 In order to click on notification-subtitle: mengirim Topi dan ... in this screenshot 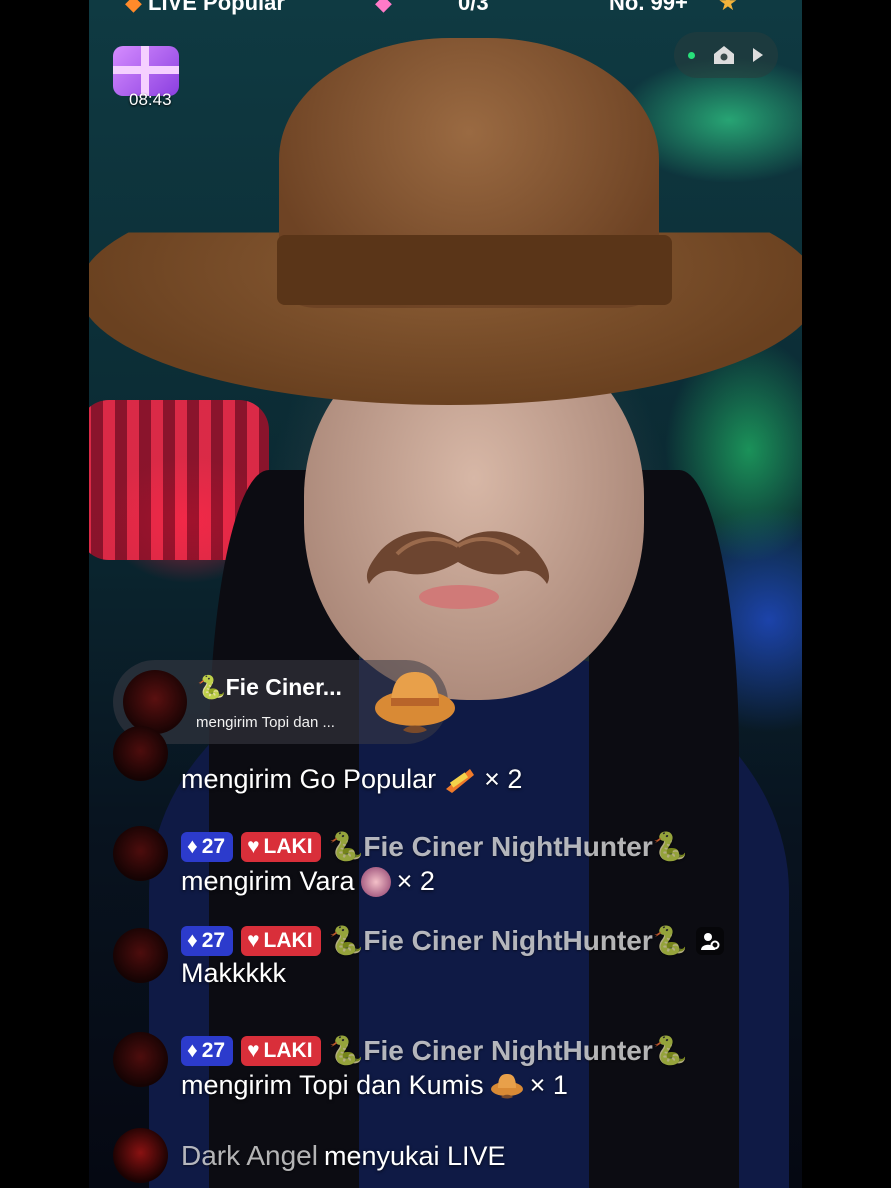, I will do `click(265, 722)`.